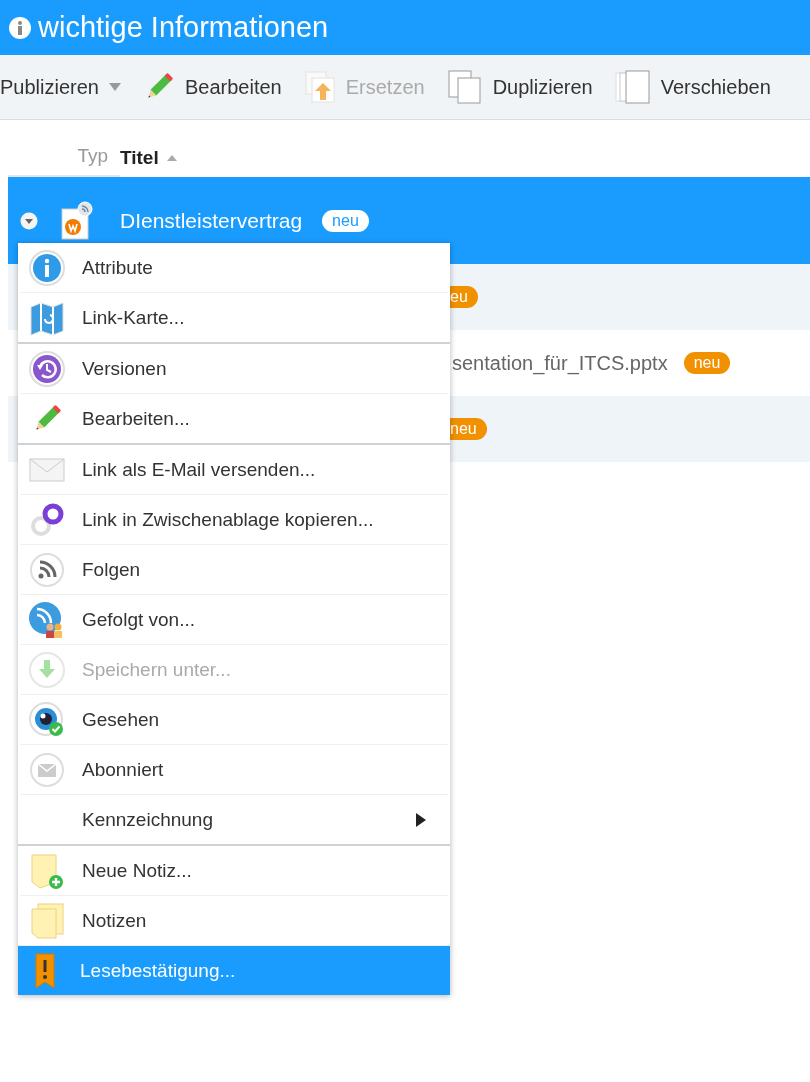  Describe the element at coordinates (211, 220) in the screenshot. I see `row-title: DIenstleistervertrag` at that location.